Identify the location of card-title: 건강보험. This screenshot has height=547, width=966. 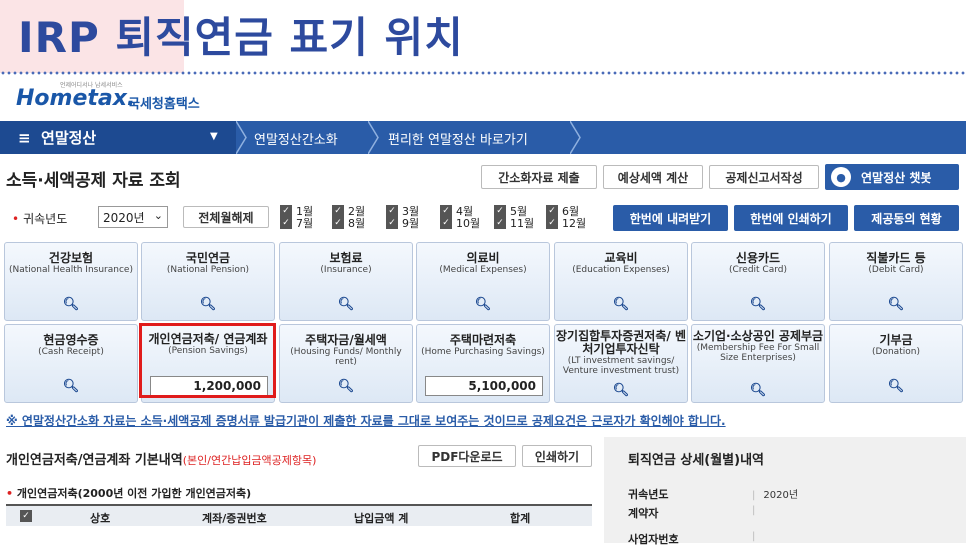
(71, 258).